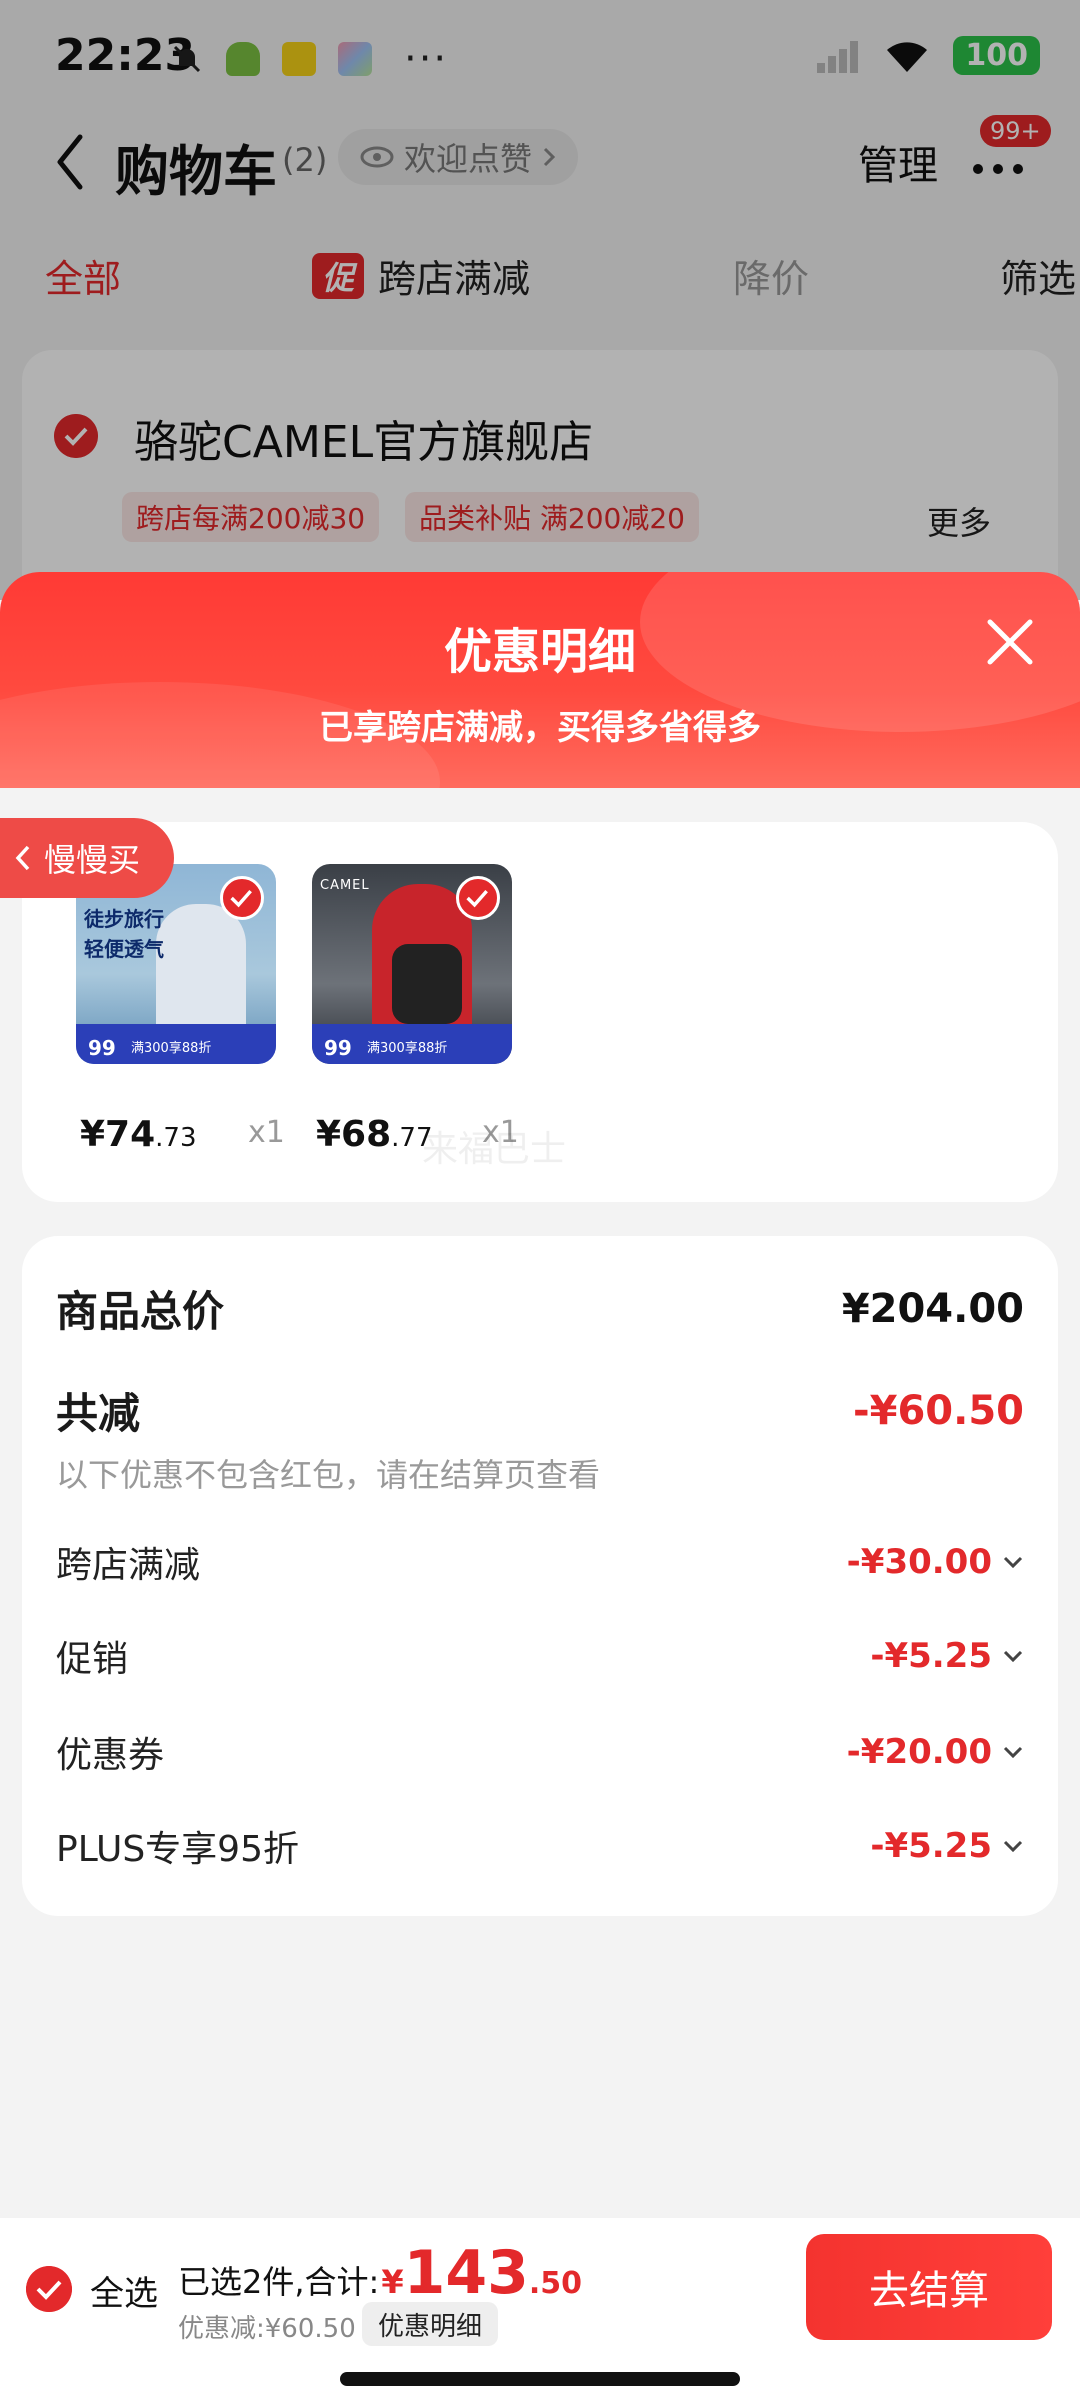 This screenshot has width=1080, height=2400. Describe the element at coordinates (266, 1132) in the screenshot. I see `item-qty-1: x1` at that location.